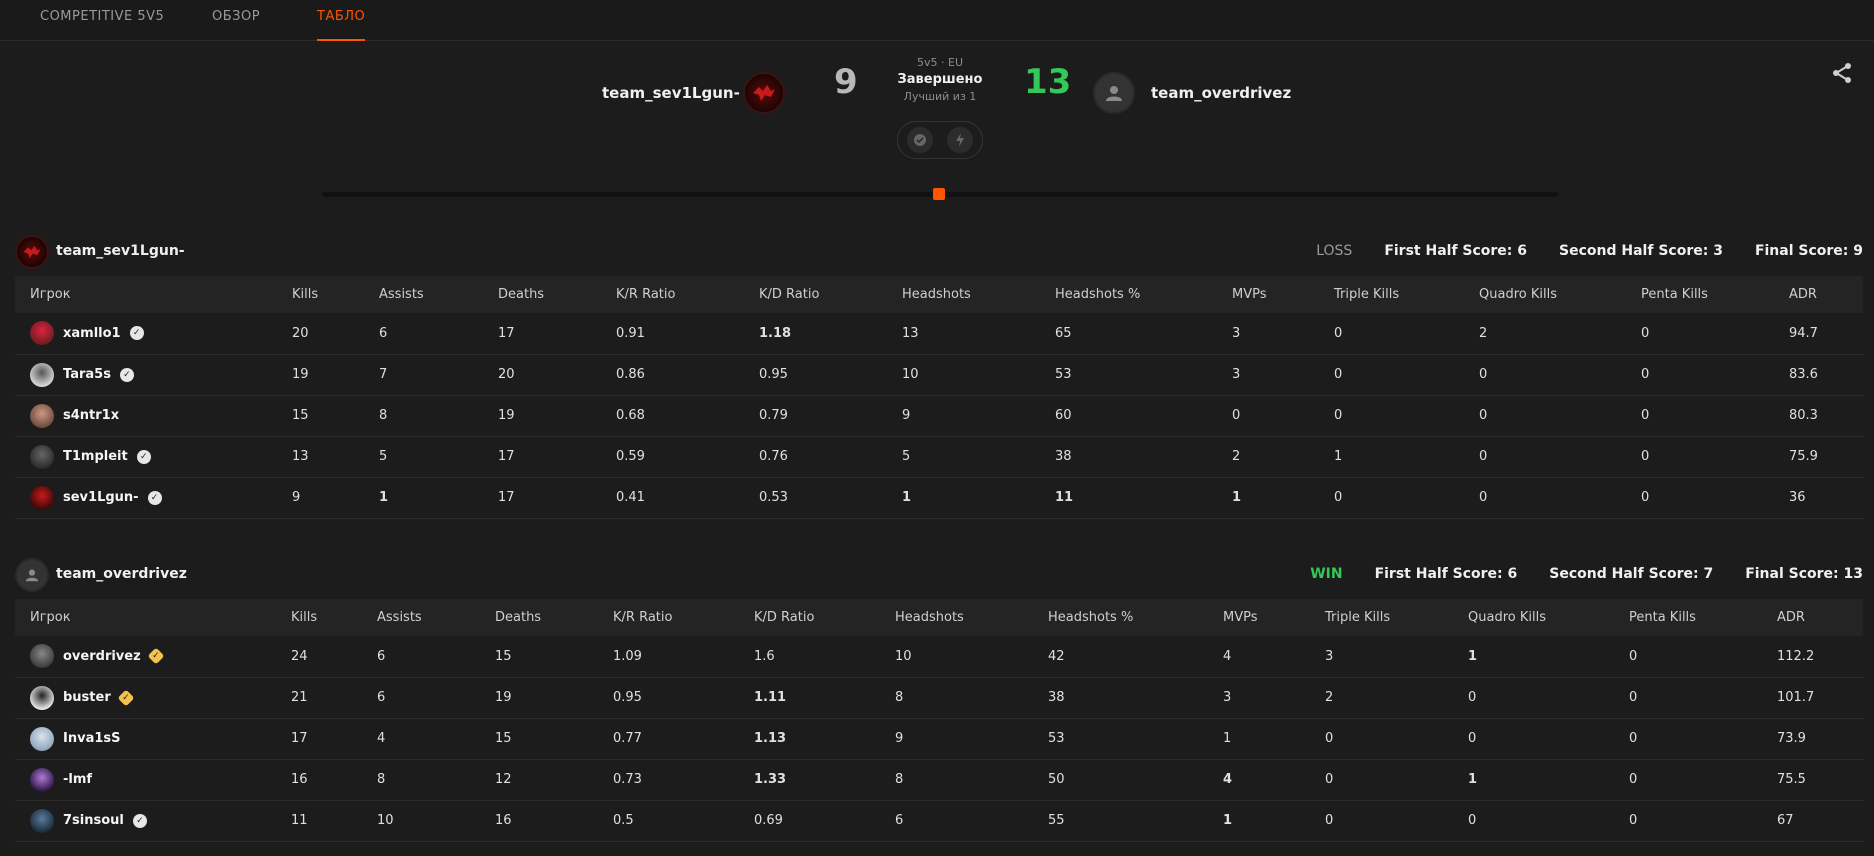  I want to click on player-name: buster, so click(87, 697).